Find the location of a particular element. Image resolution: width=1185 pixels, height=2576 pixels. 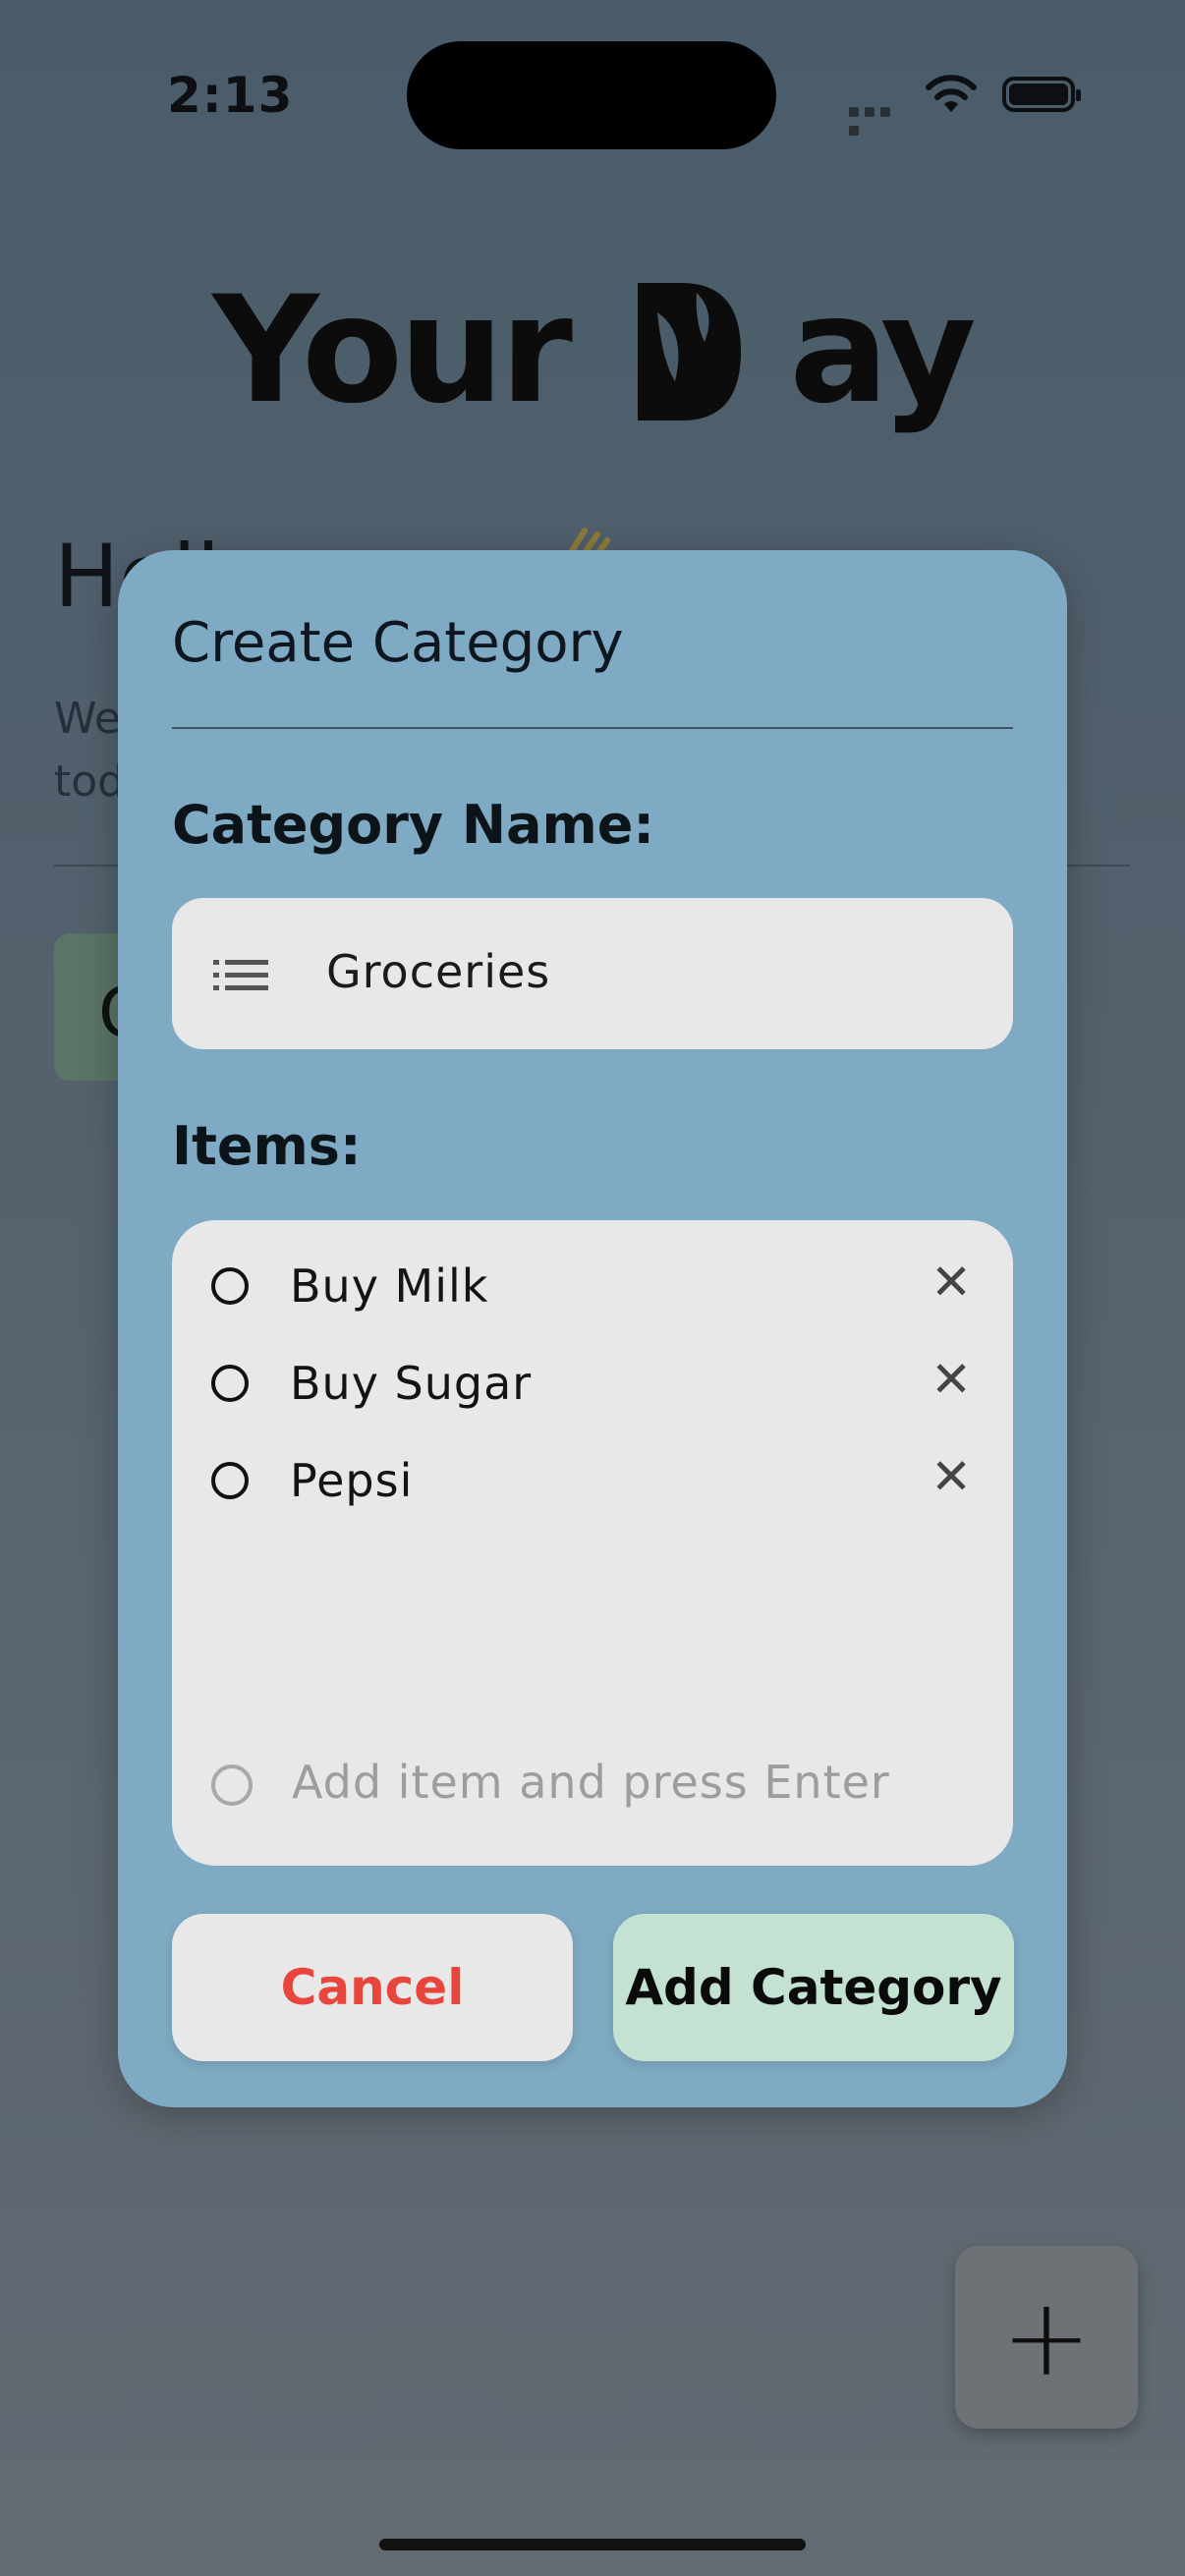

home-indicator is located at coordinates (592, 2544).